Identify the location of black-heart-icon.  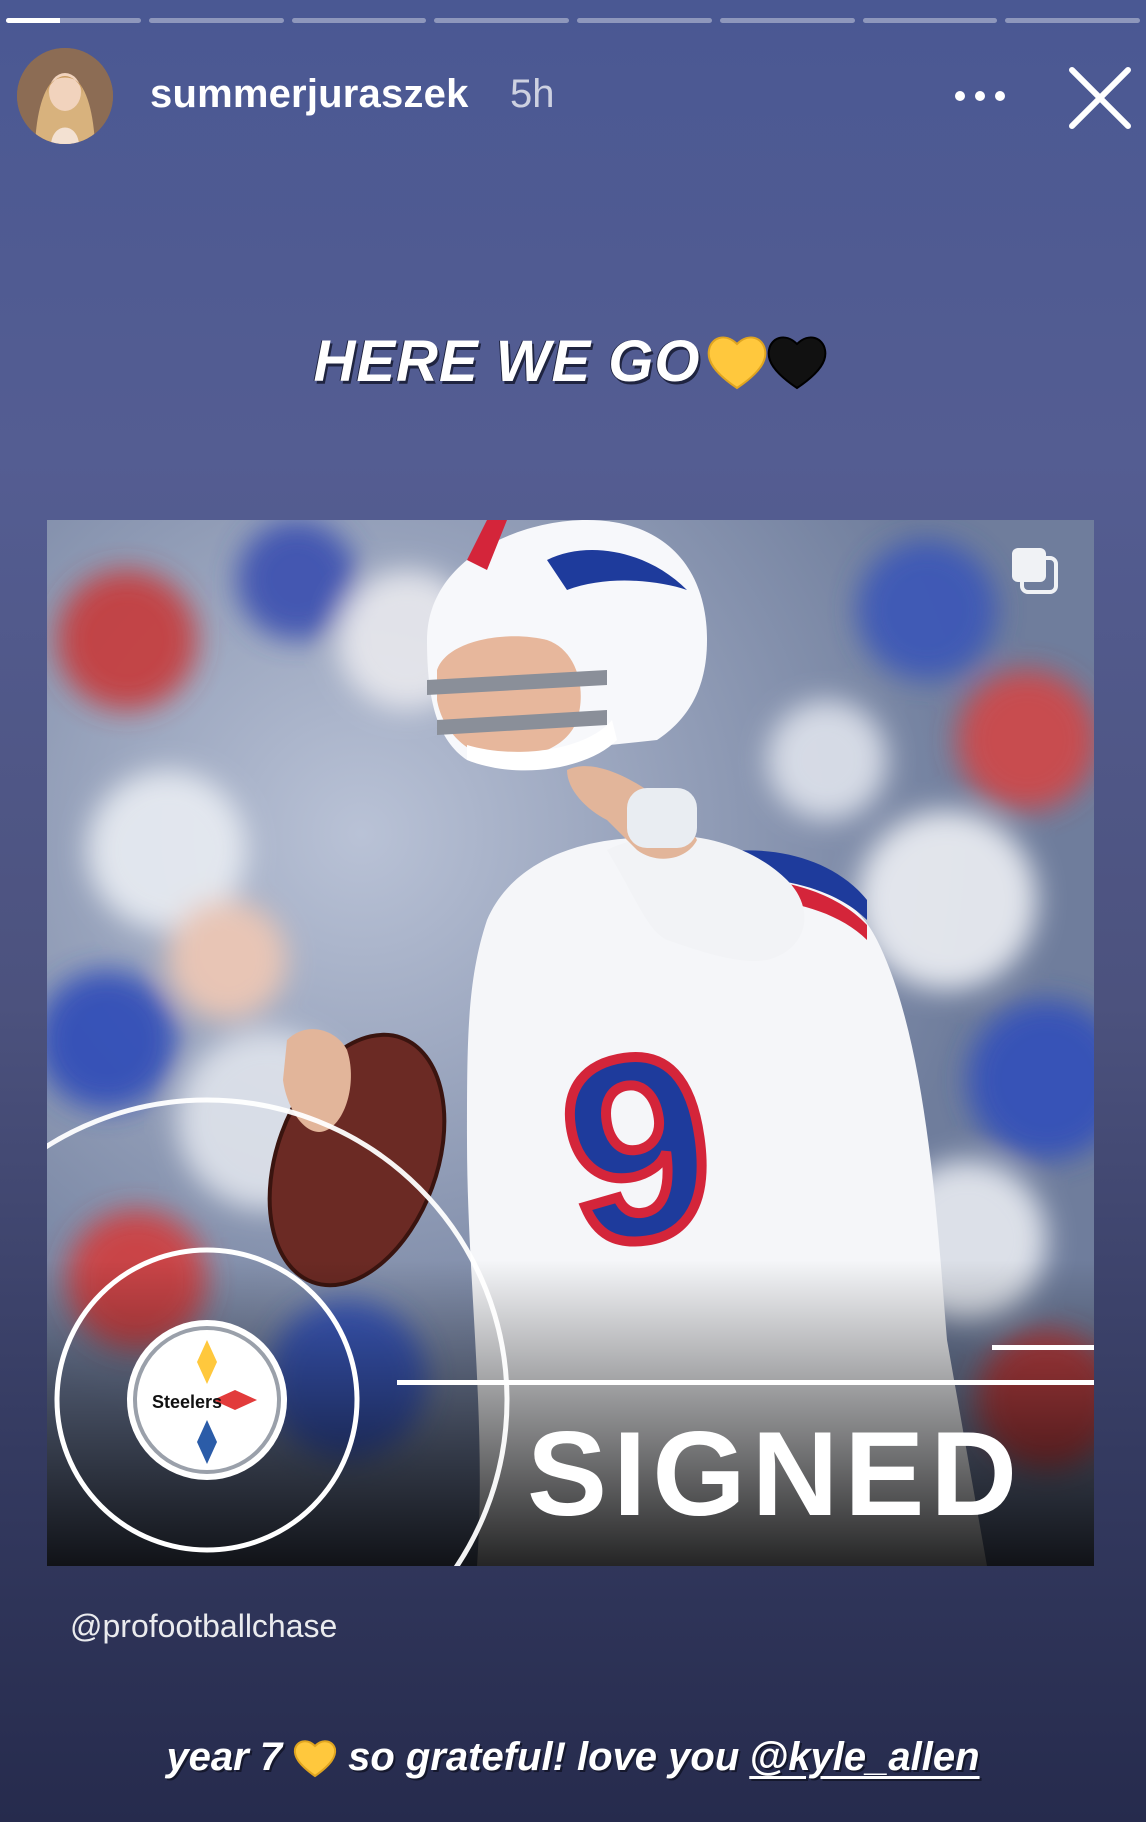
(796, 362).